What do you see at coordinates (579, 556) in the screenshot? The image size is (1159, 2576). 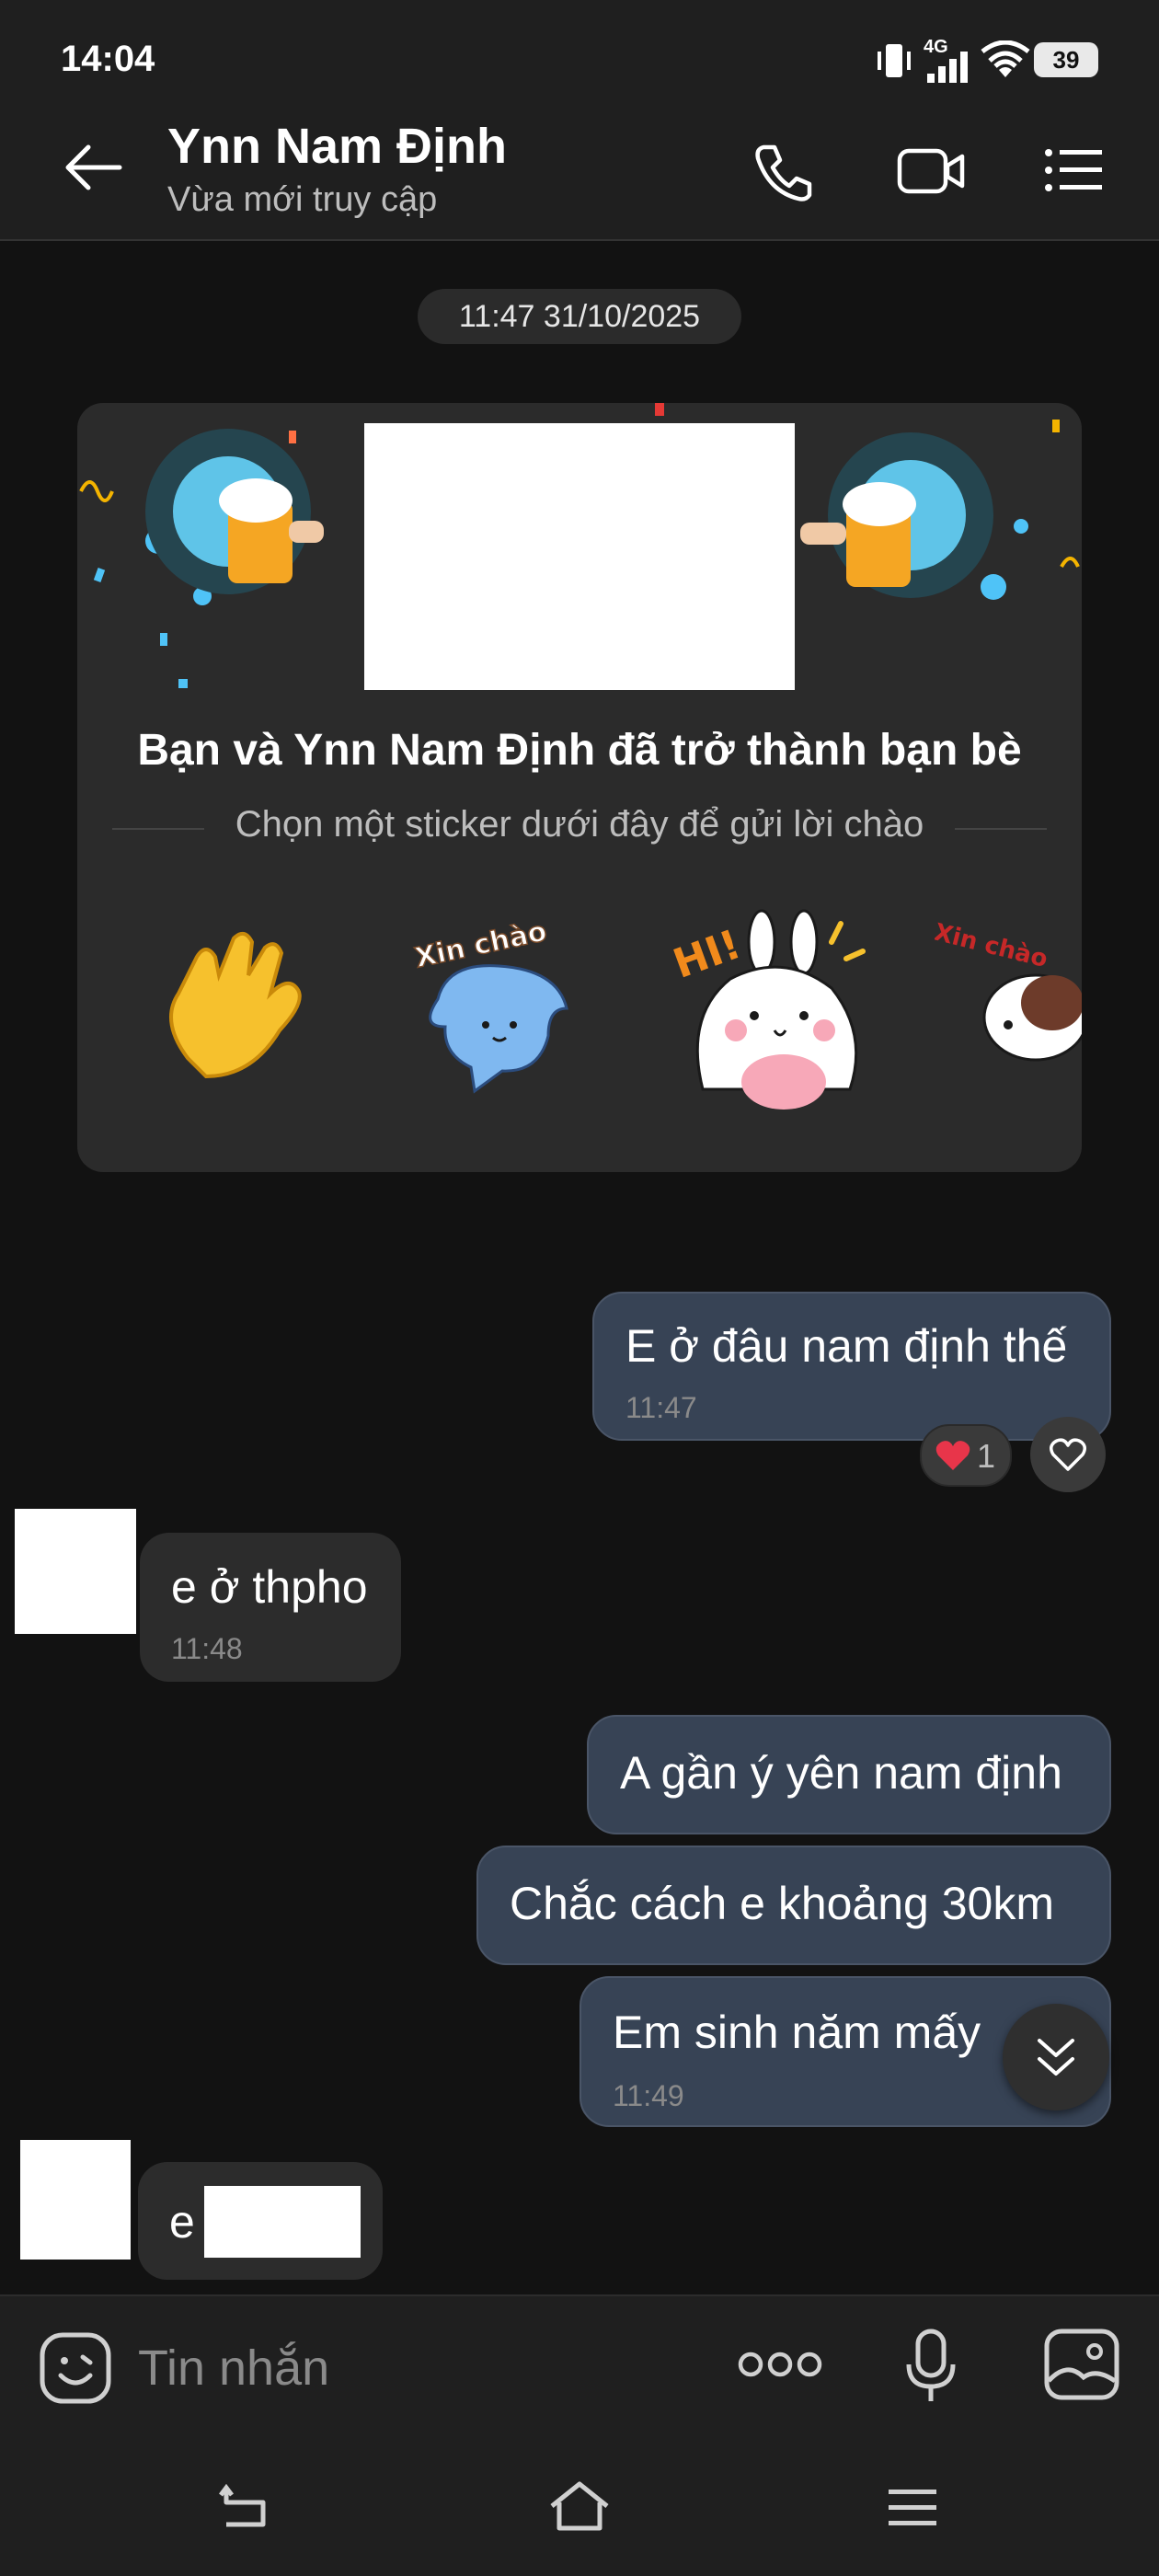 I see `redacted-image` at bounding box center [579, 556].